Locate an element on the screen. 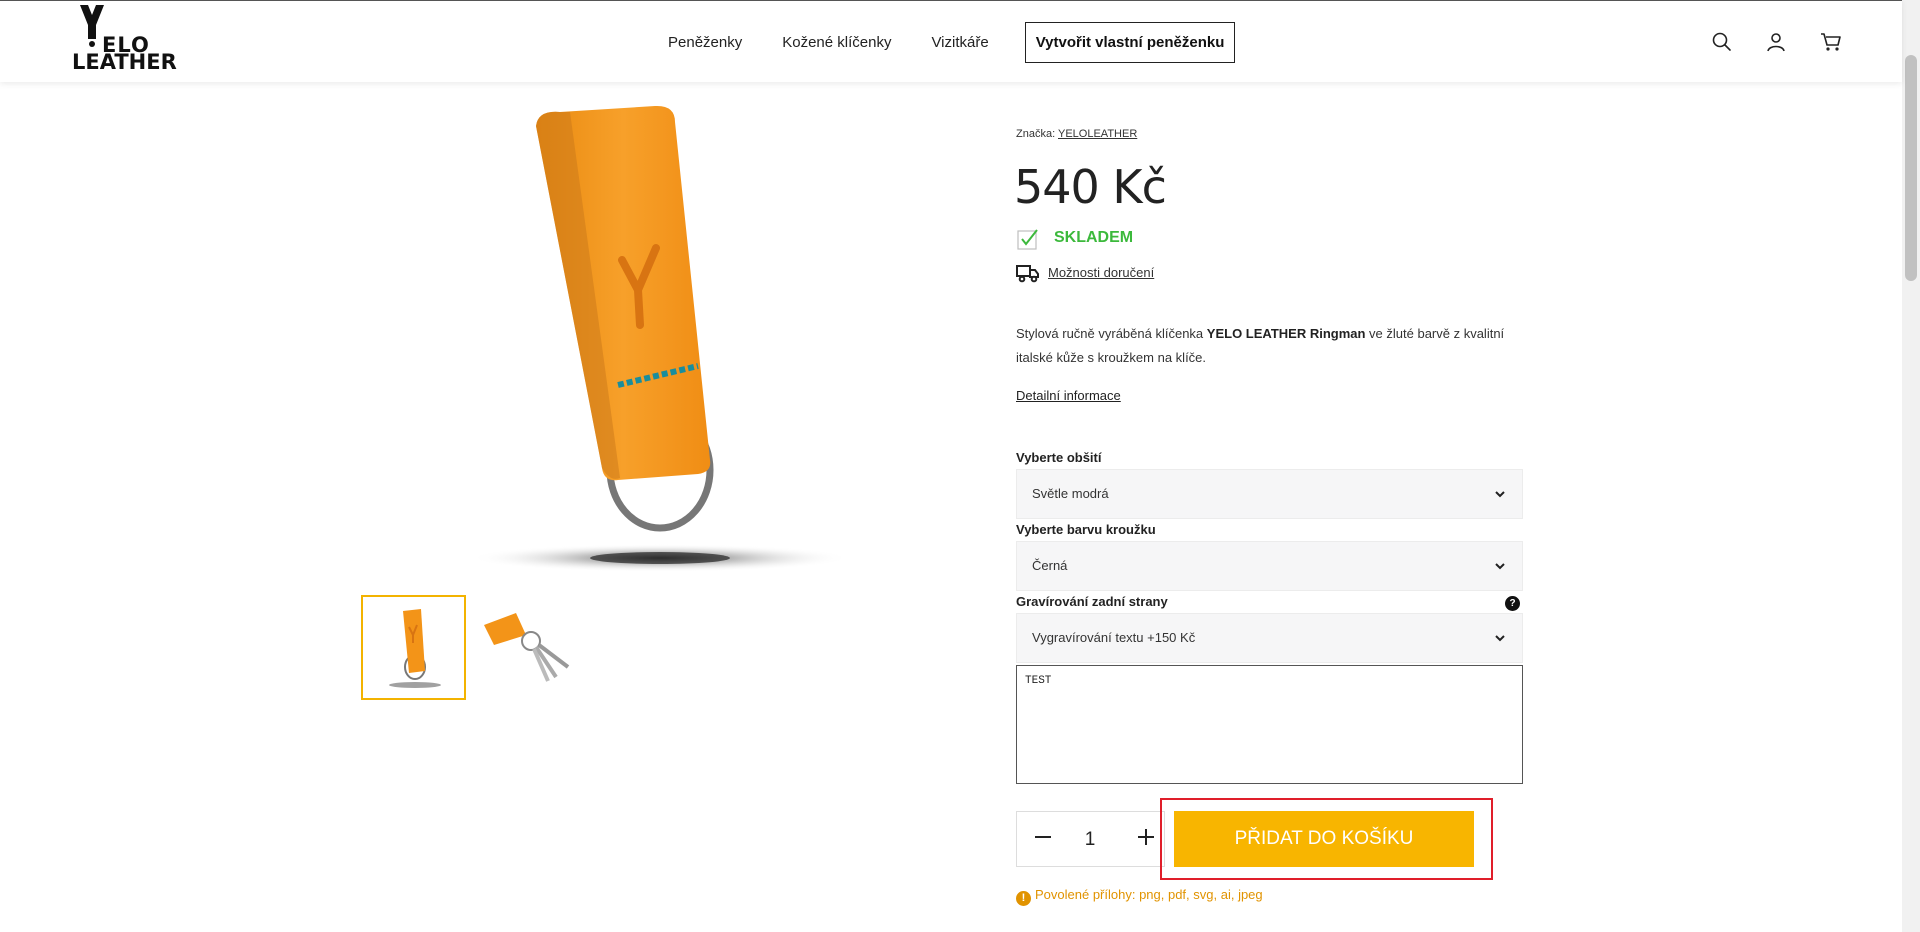 The height and width of the screenshot is (932, 1920). detail-info-link: Detailní informace is located at coordinates (1068, 395).